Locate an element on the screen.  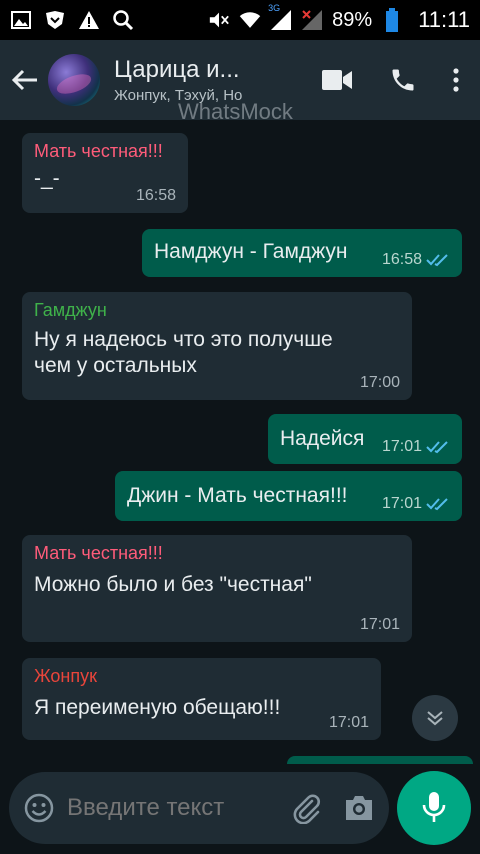
status-bar: 3G 89% 11:11 is located at coordinates (240, 20).